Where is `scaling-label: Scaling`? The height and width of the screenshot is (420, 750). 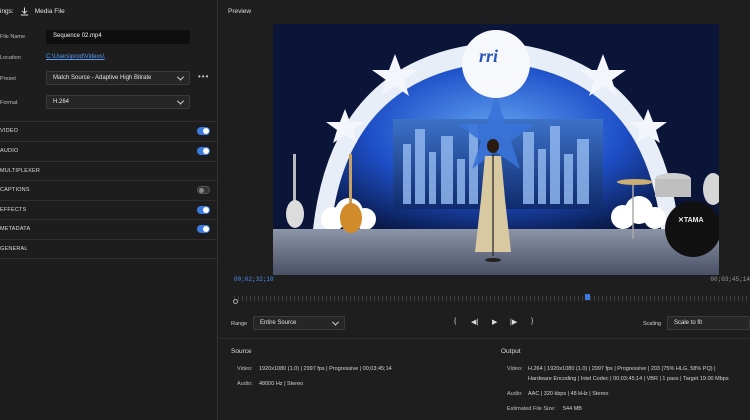 scaling-label: Scaling is located at coordinates (652, 324).